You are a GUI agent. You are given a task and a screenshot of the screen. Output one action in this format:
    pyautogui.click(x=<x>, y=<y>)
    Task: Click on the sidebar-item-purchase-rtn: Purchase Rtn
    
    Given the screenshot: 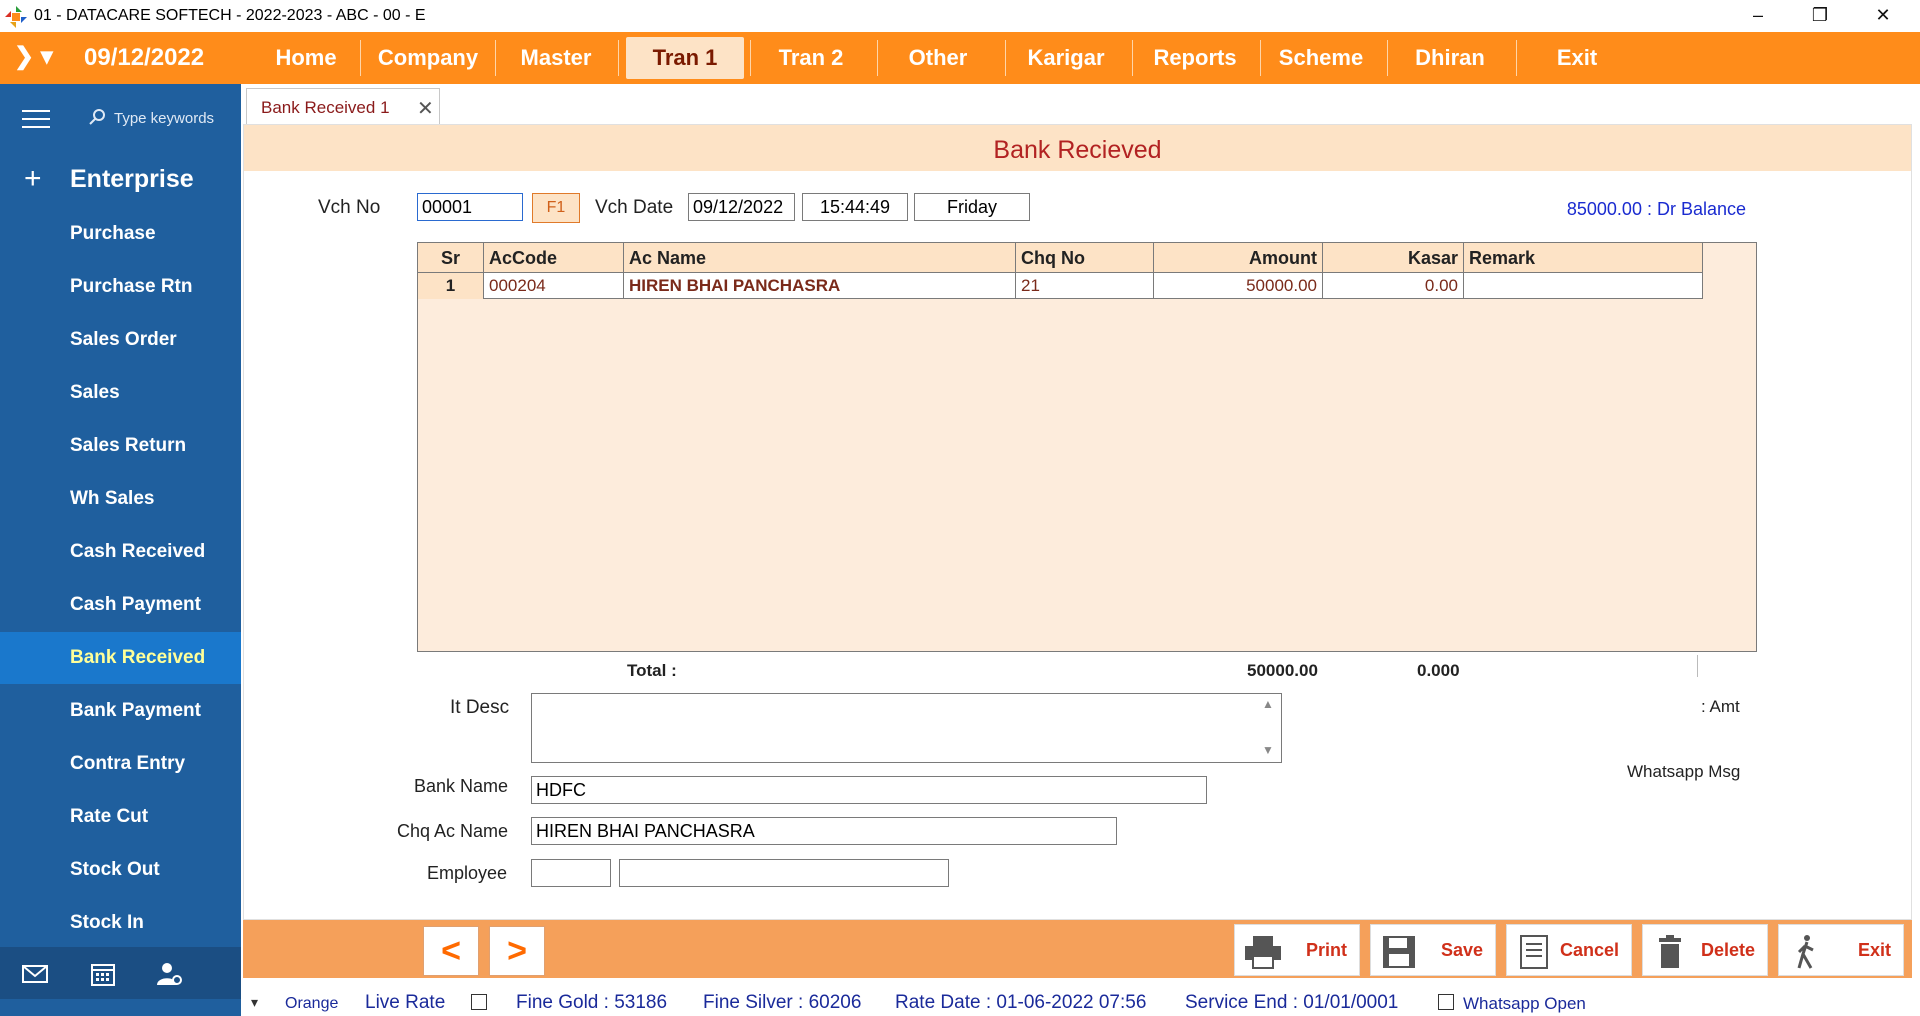 What is the action you would take?
    pyautogui.click(x=120, y=287)
    